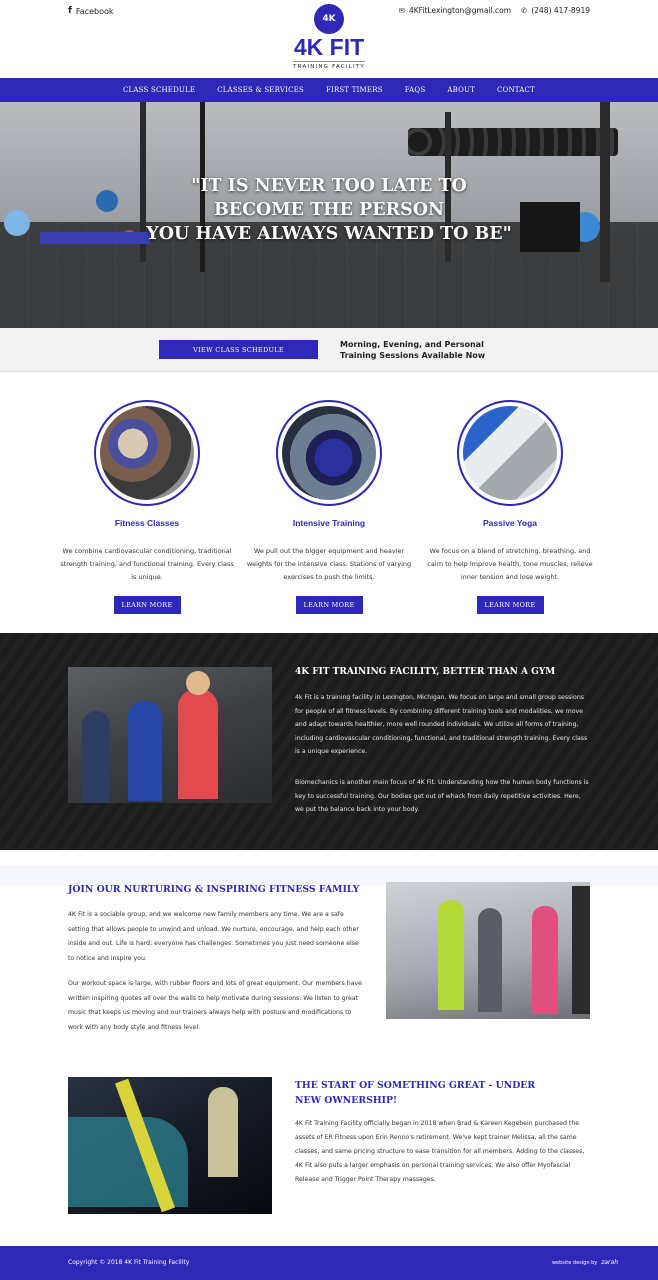 This screenshot has height=1280, width=658. What do you see at coordinates (401, 10) in the screenshot?
I see `envelope-icon: ✉` at bounding box center [401, 10].